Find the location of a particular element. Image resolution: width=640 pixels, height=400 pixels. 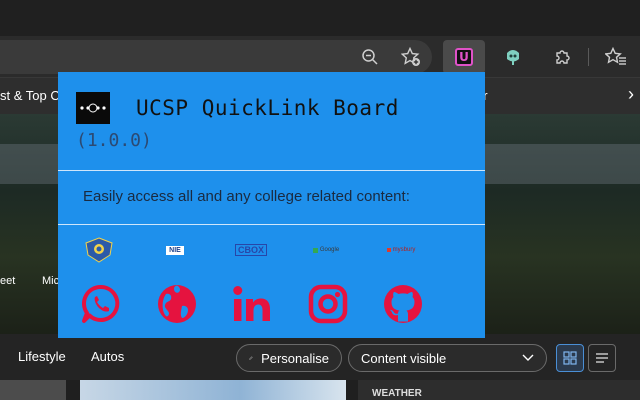

link-nie-portal: NIE is located at coordinates (175, 250).